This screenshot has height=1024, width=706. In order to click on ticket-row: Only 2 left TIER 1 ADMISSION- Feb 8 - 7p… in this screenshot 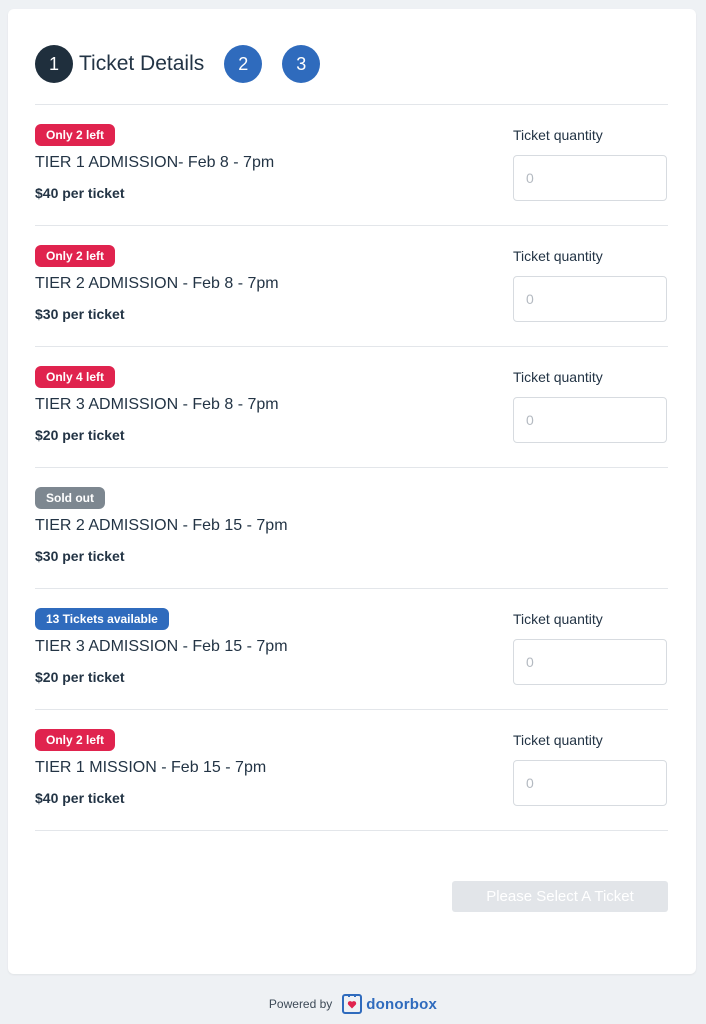, I will do `click(351, 165)`.